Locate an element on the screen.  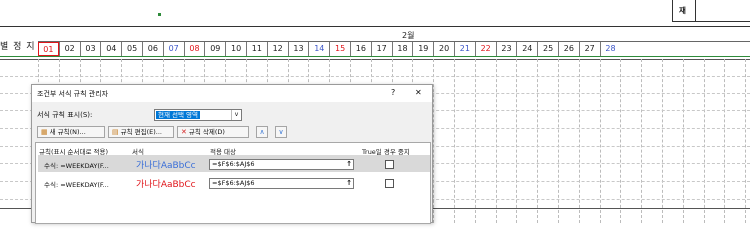
day-header-cell: 21 is located at coordinates (464, 49).